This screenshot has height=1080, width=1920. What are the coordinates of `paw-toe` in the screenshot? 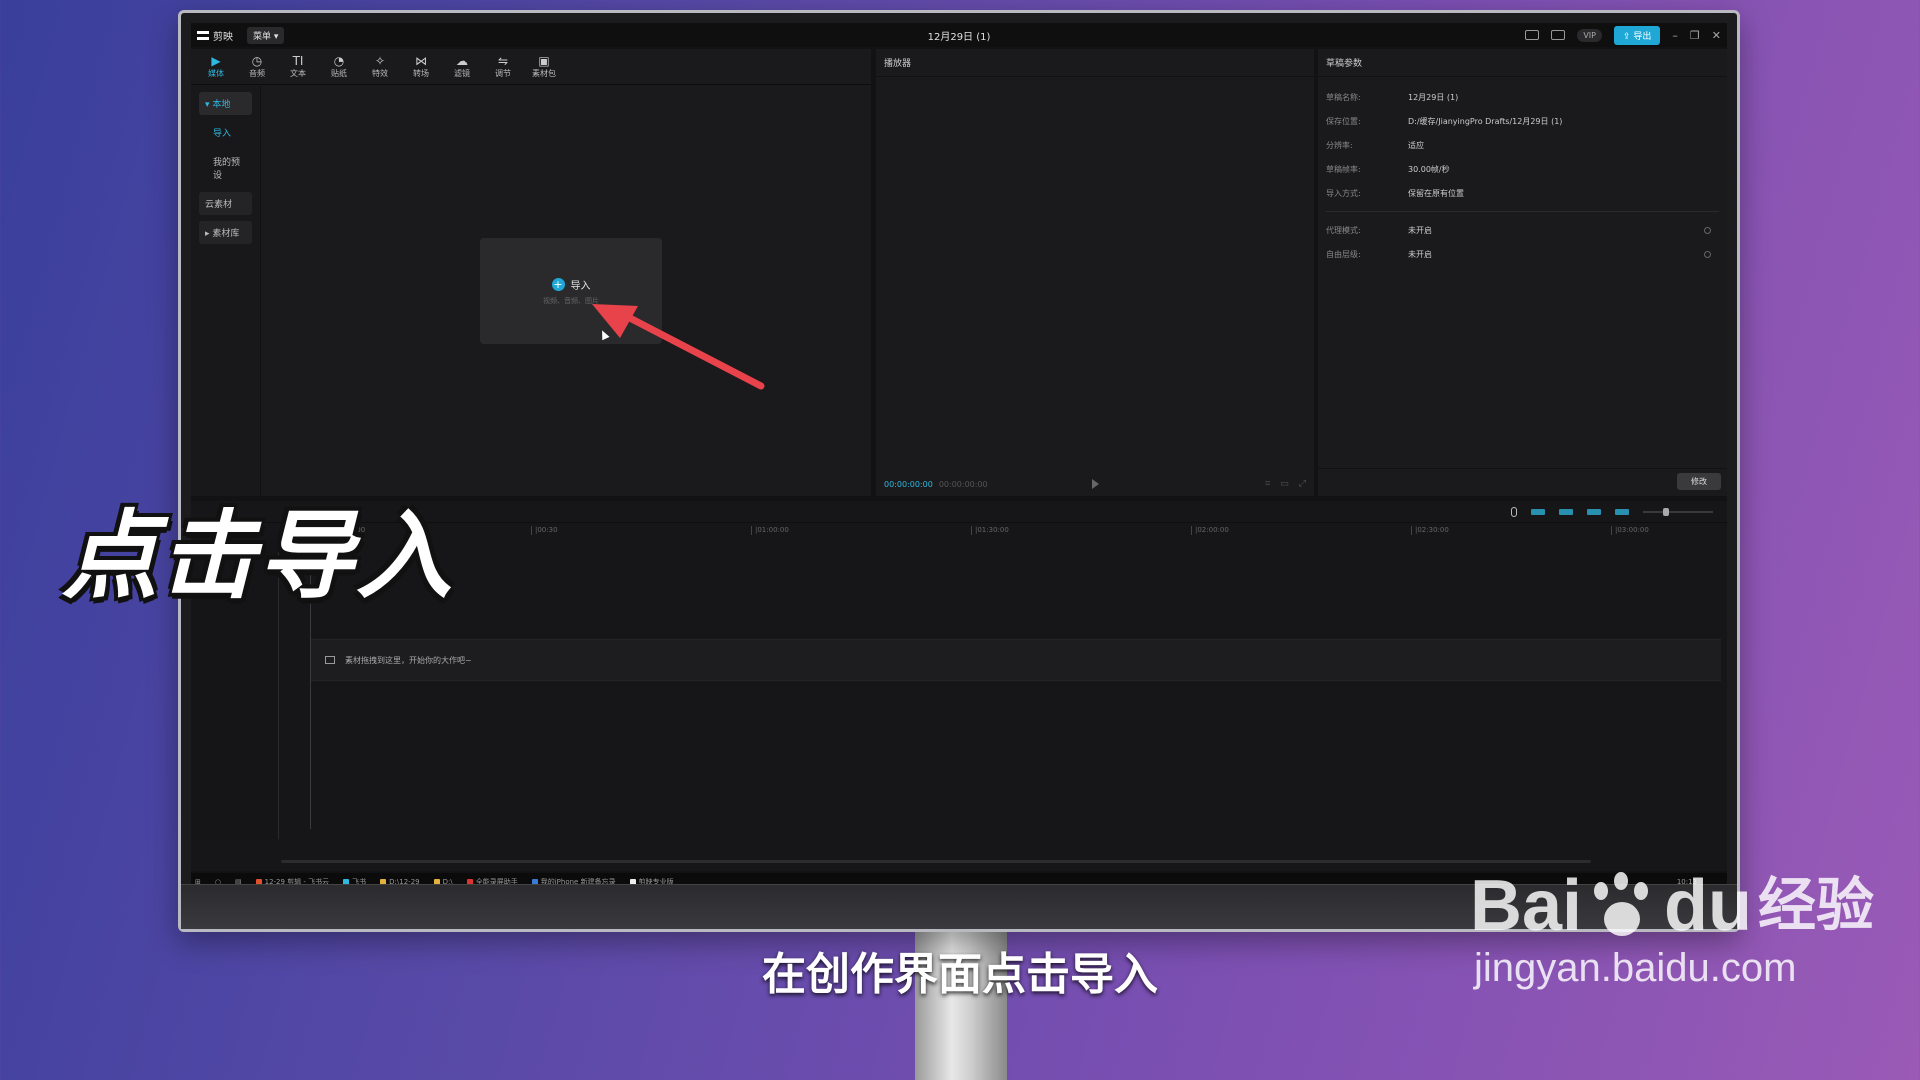 It's located at (1641, 891).